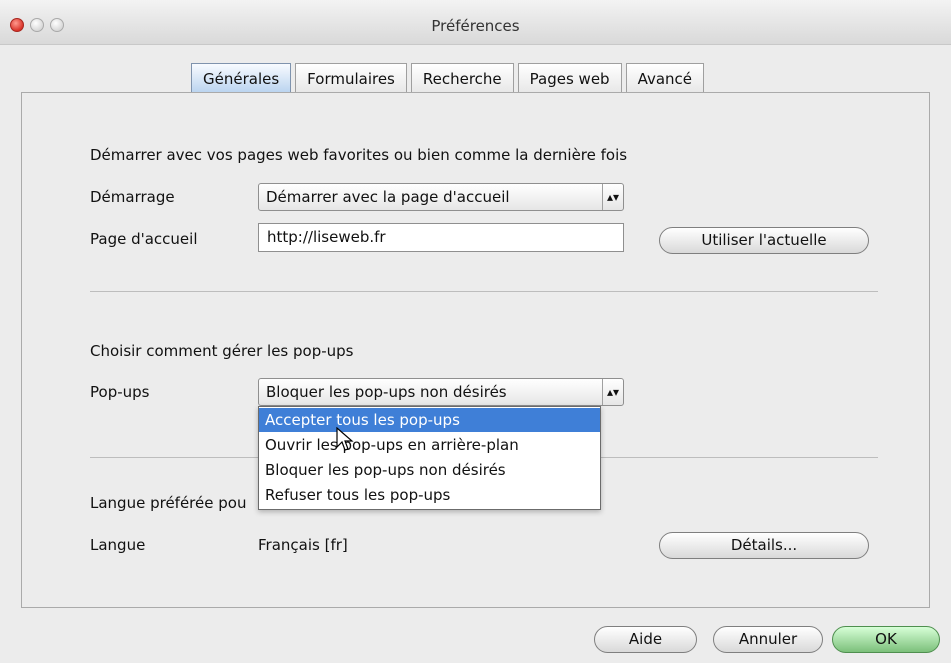  I want to click on cancel-button: Annuler, so click(768, 639).